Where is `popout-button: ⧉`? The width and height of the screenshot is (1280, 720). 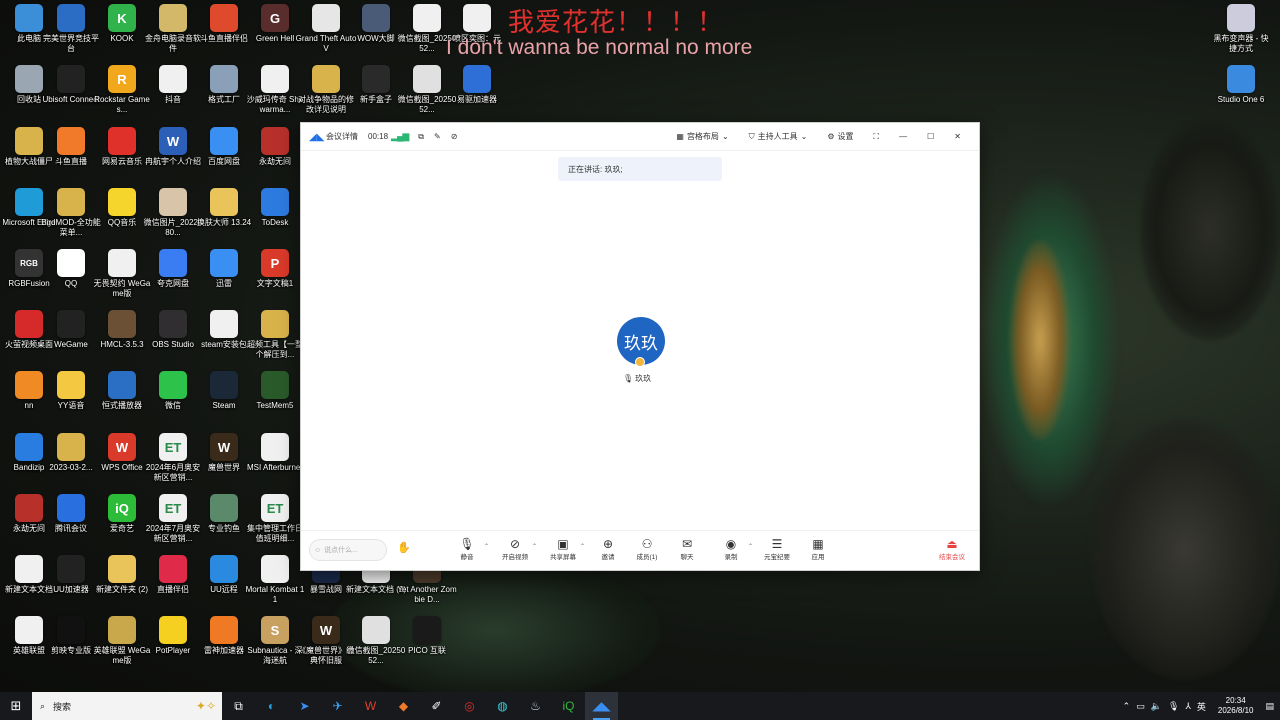
popout-button: ⧉ is located at coordinates (421, 137).